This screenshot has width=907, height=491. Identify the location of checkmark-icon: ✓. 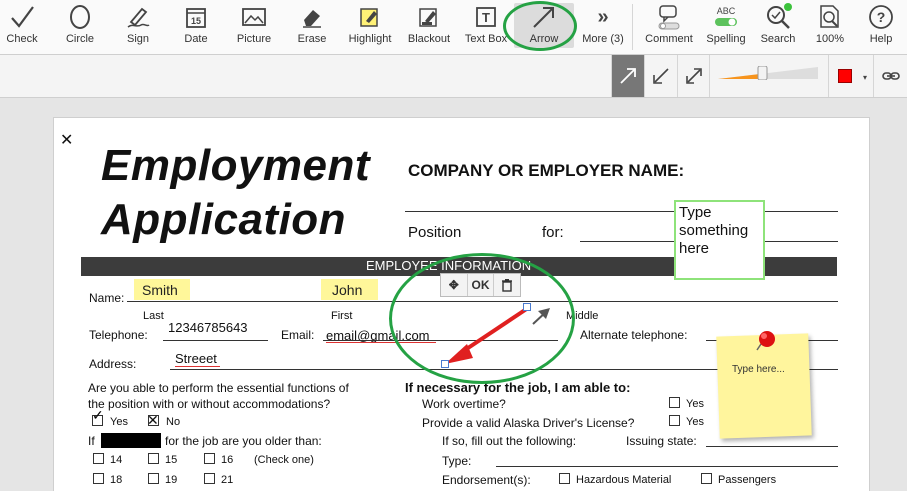
(98, 415).